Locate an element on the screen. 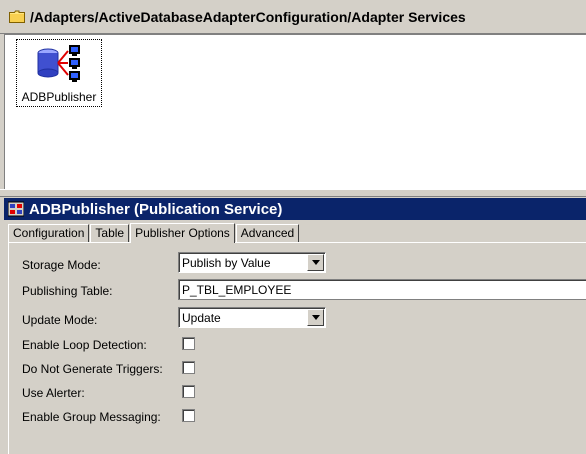 This screenshot has height=454, width=586. storage-mode-select: Publish by Value is located at coordinates (252, 262).